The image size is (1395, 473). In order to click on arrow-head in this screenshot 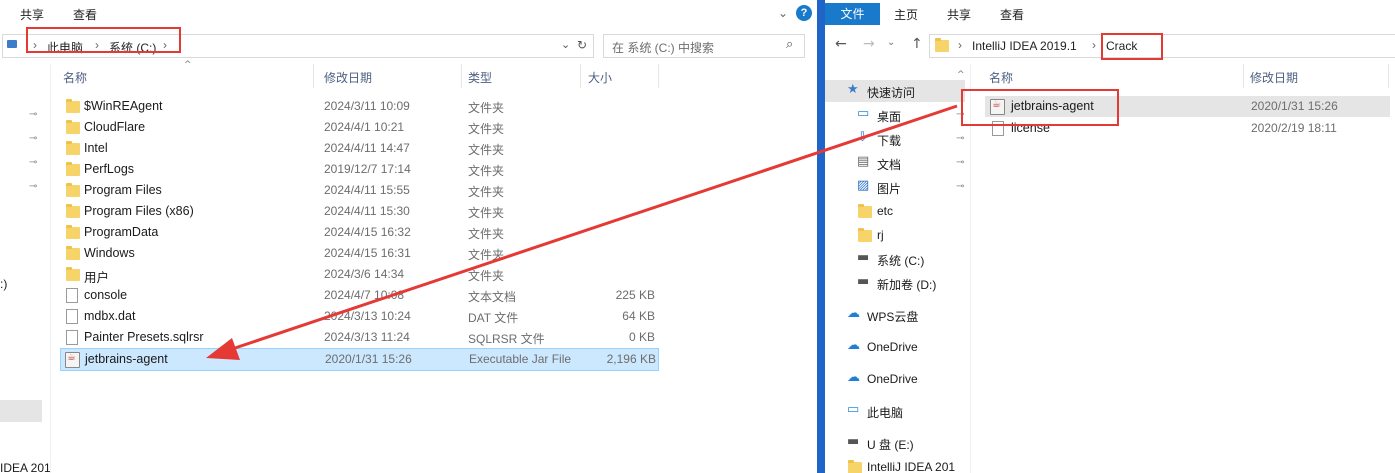, I will do `click(223, 349)`.